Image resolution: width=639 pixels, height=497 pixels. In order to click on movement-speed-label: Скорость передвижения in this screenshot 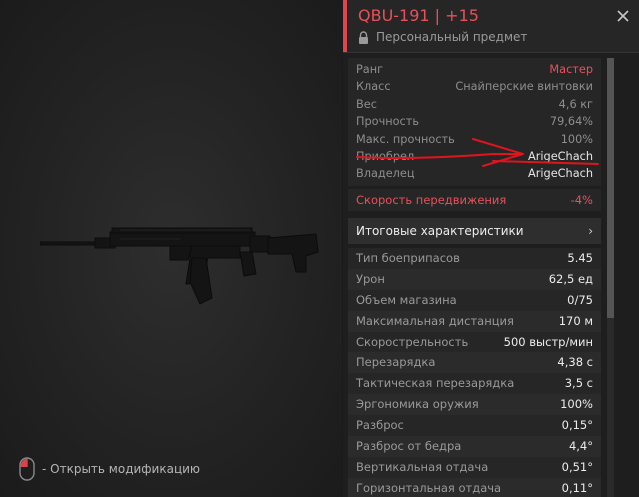, I will do `click(431, 200)`.